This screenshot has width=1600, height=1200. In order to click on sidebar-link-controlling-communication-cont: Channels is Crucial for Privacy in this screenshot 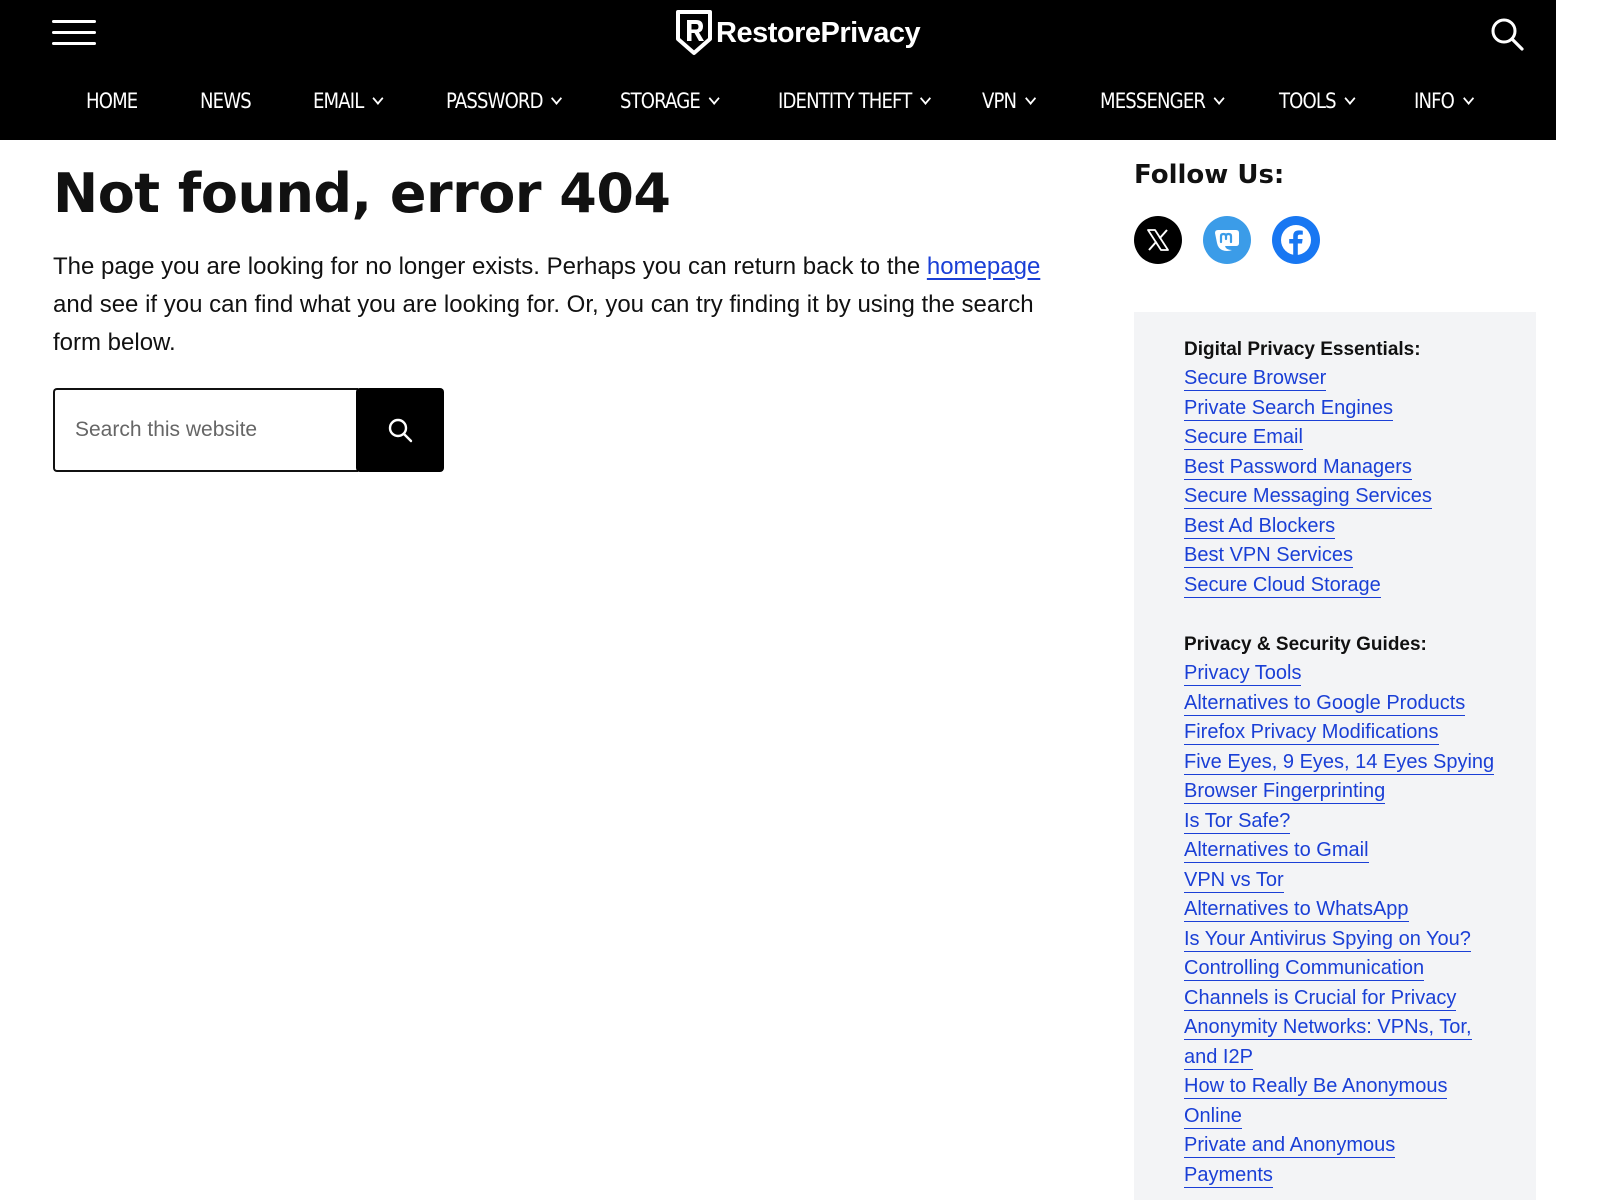, I will do `click(1339, 1000)`.